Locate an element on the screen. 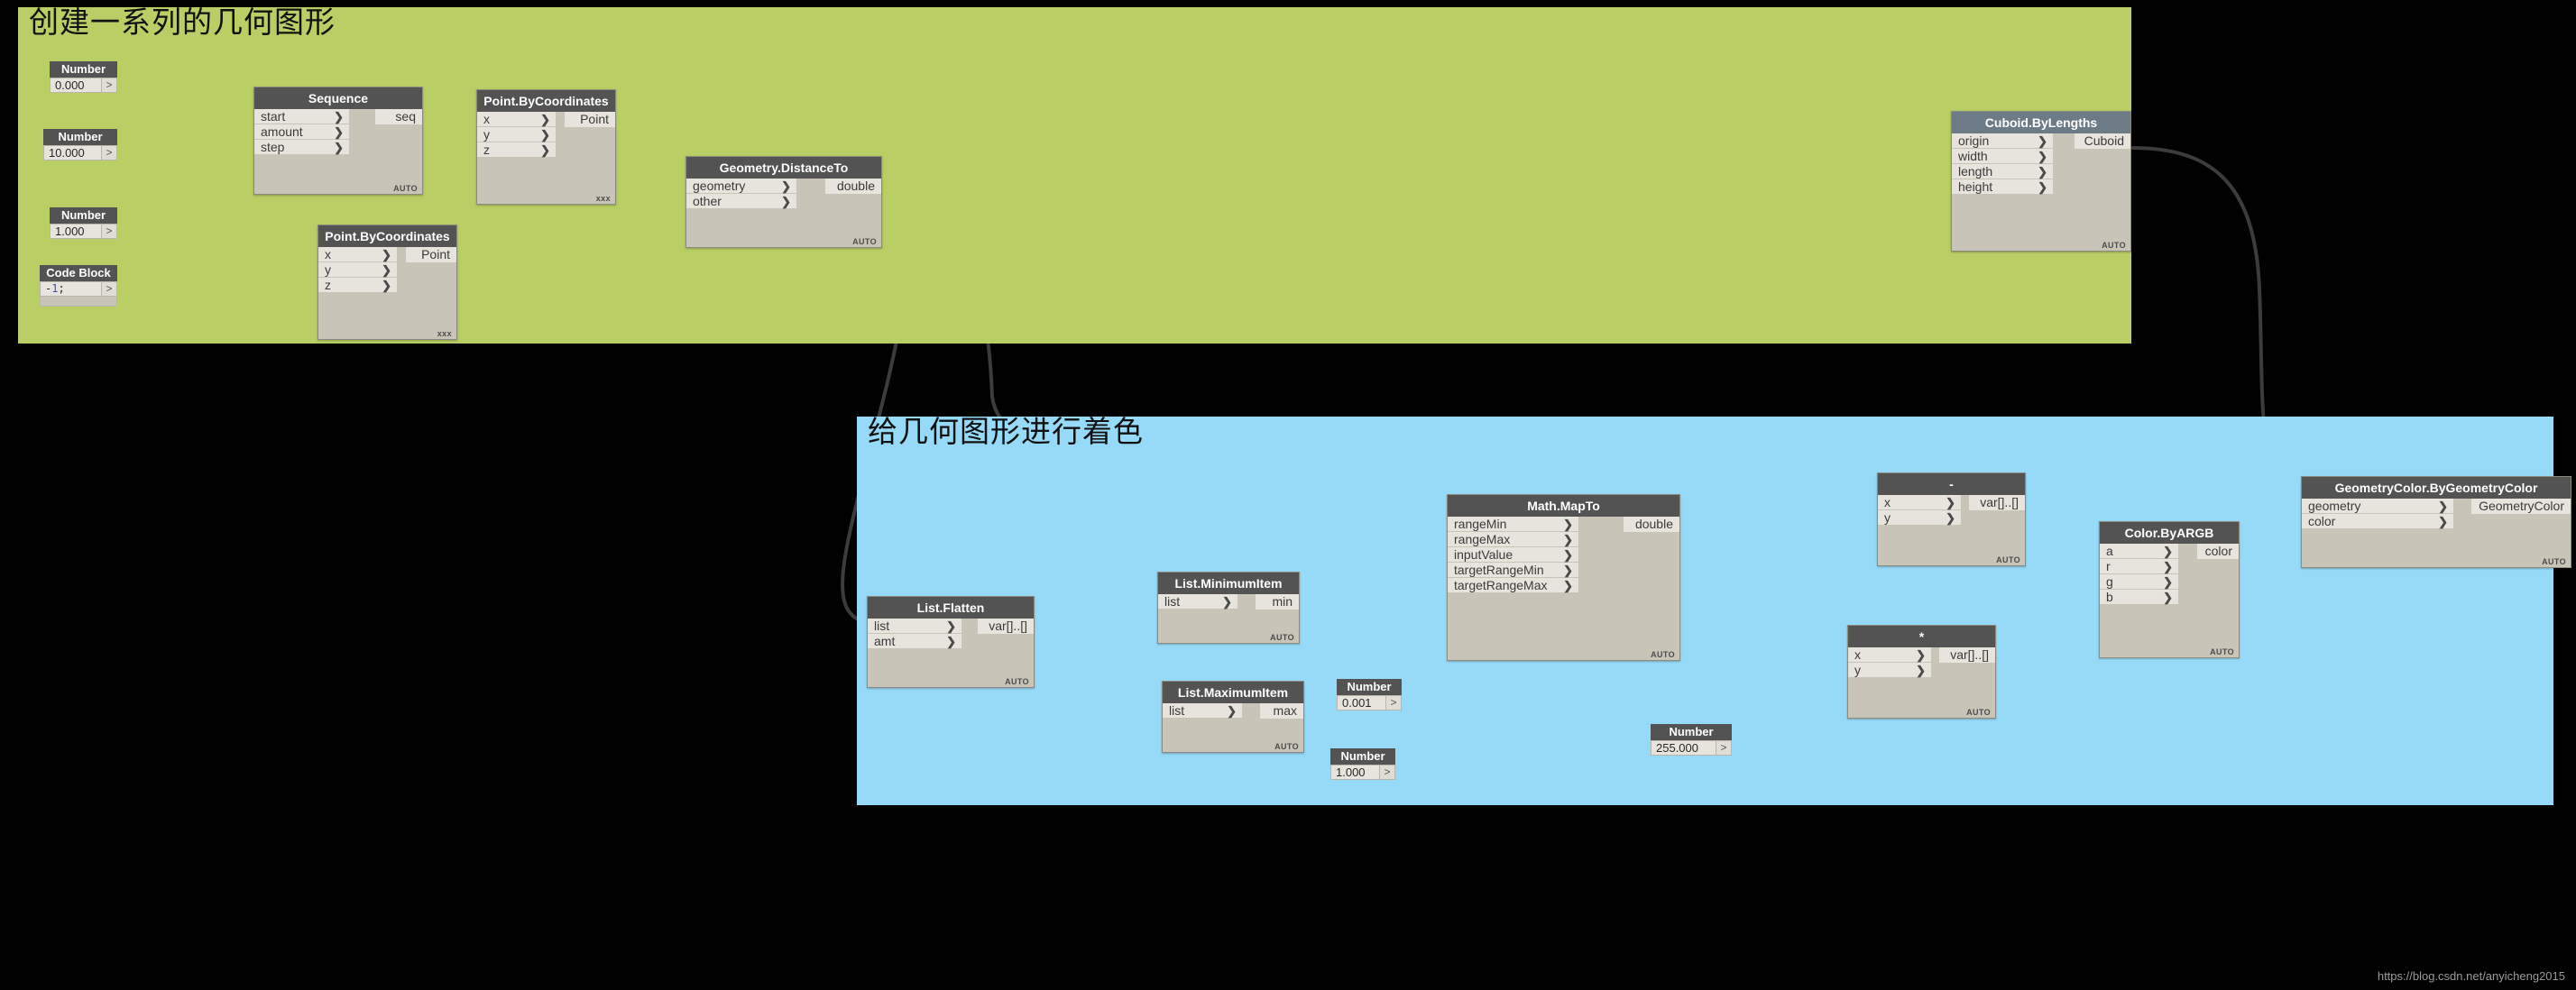 Image resolution: width=2576 pixels, height=990 pixels. input-port-other-geometry-distanceto: other ❯ is located at coordinates (741, 202).